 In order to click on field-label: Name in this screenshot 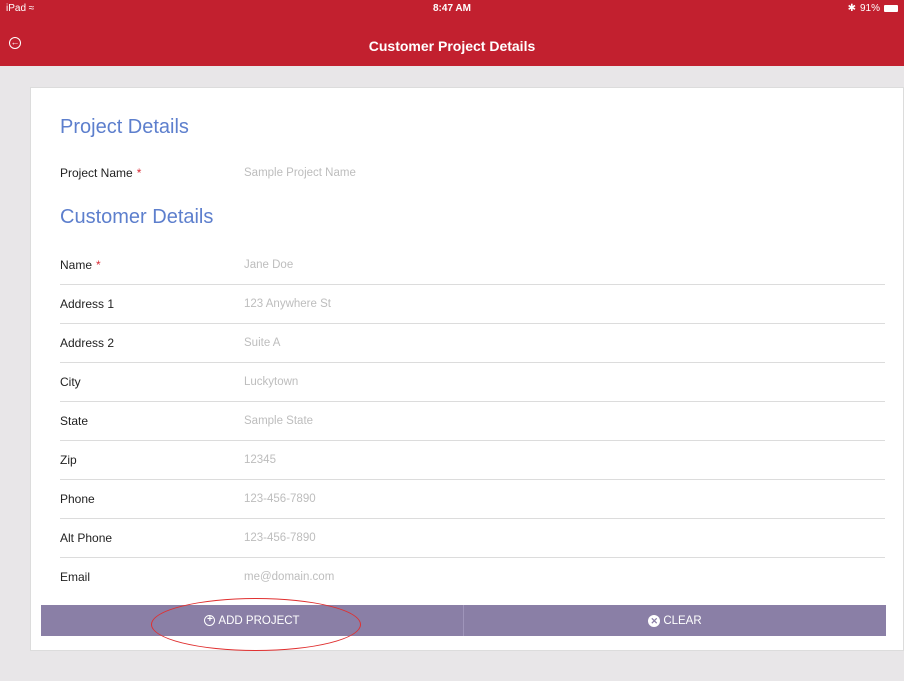, I will do `click(76, 265)`.